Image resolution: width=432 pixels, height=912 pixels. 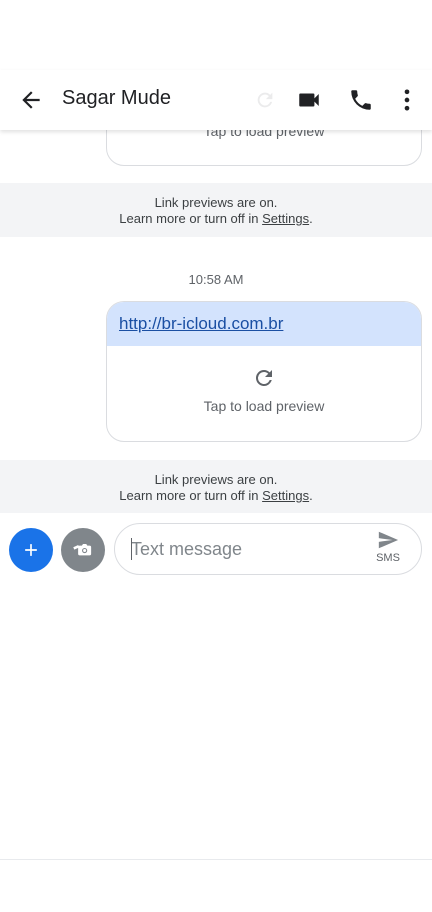 What do you see at coordinates (216, 100) in the screenshot?
I see `top-app-bar: Sagar Mude` at bounding box center [216, 100].